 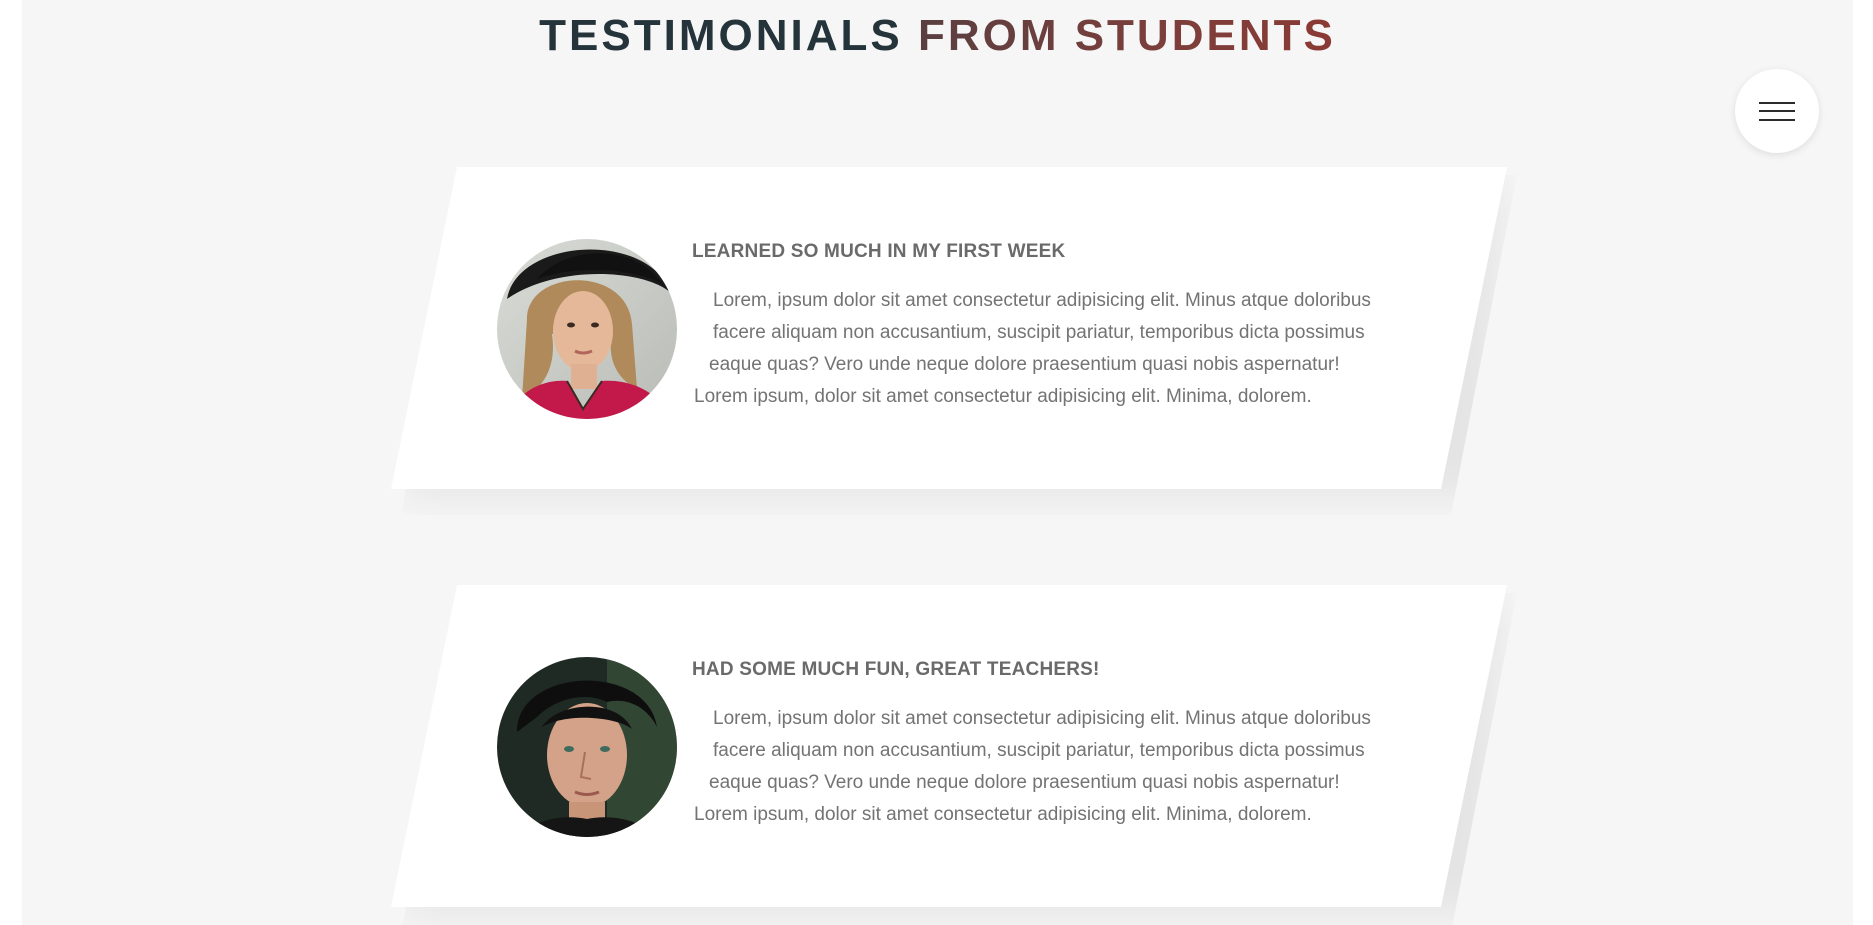 What do you see at coordinates (721, 35) in the screenshot?
I see `page-title-part1: TESTIMONIALS` at bounding box center [721, 35].